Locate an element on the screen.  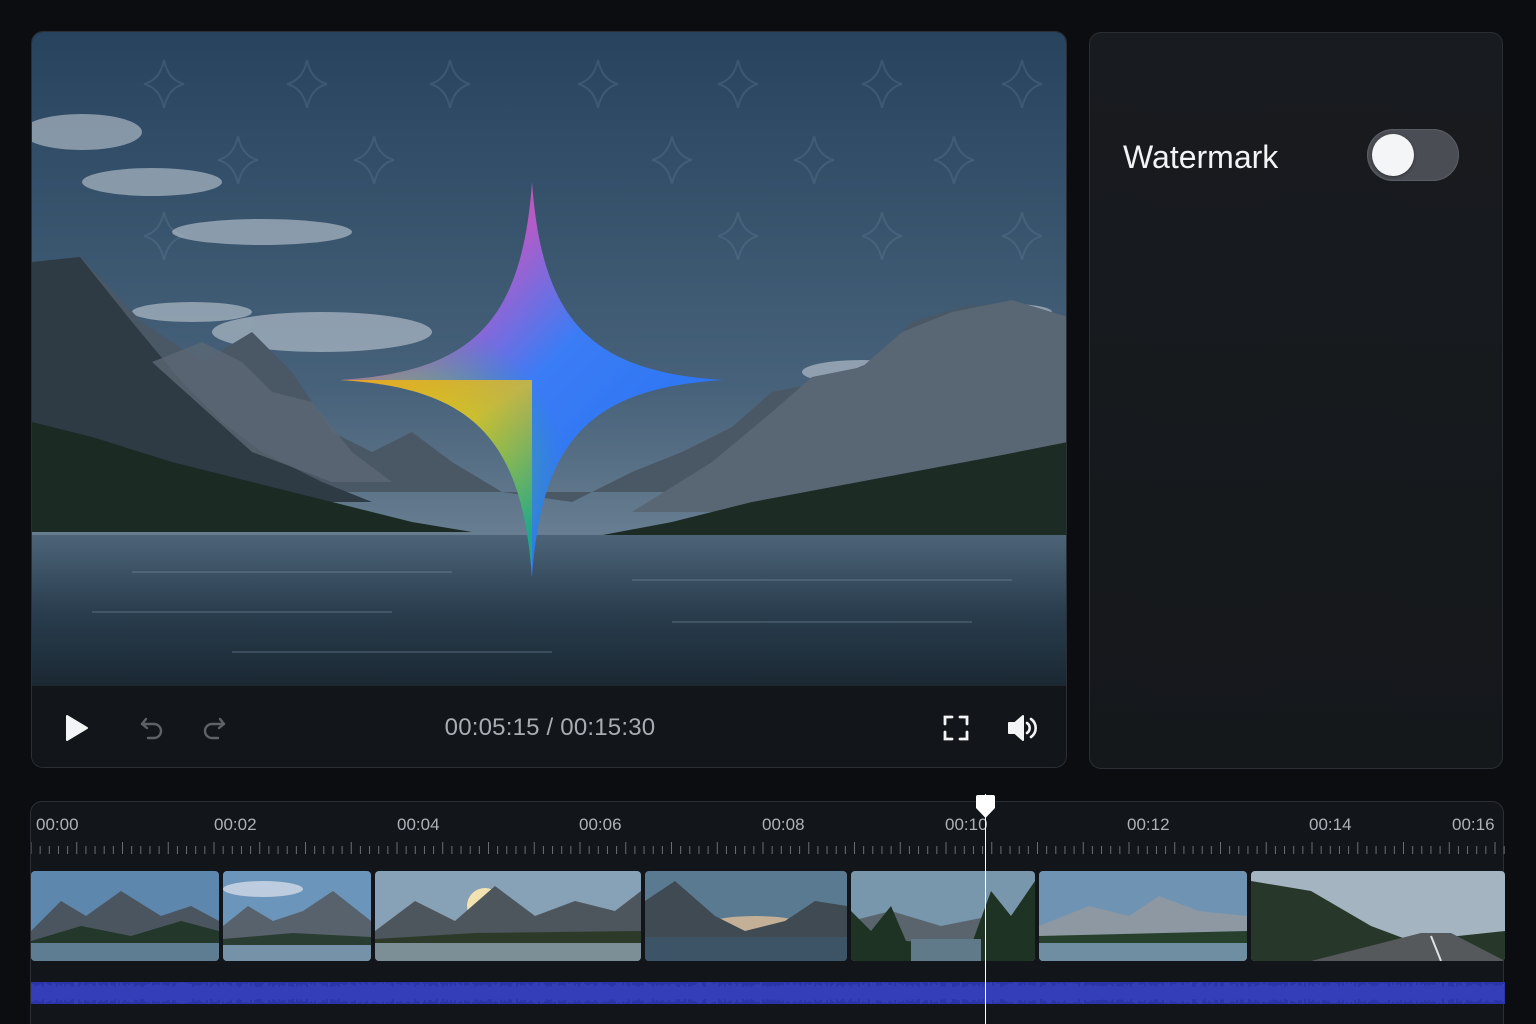
watermark-label: Watermark is located at coordinates (1201, 157).